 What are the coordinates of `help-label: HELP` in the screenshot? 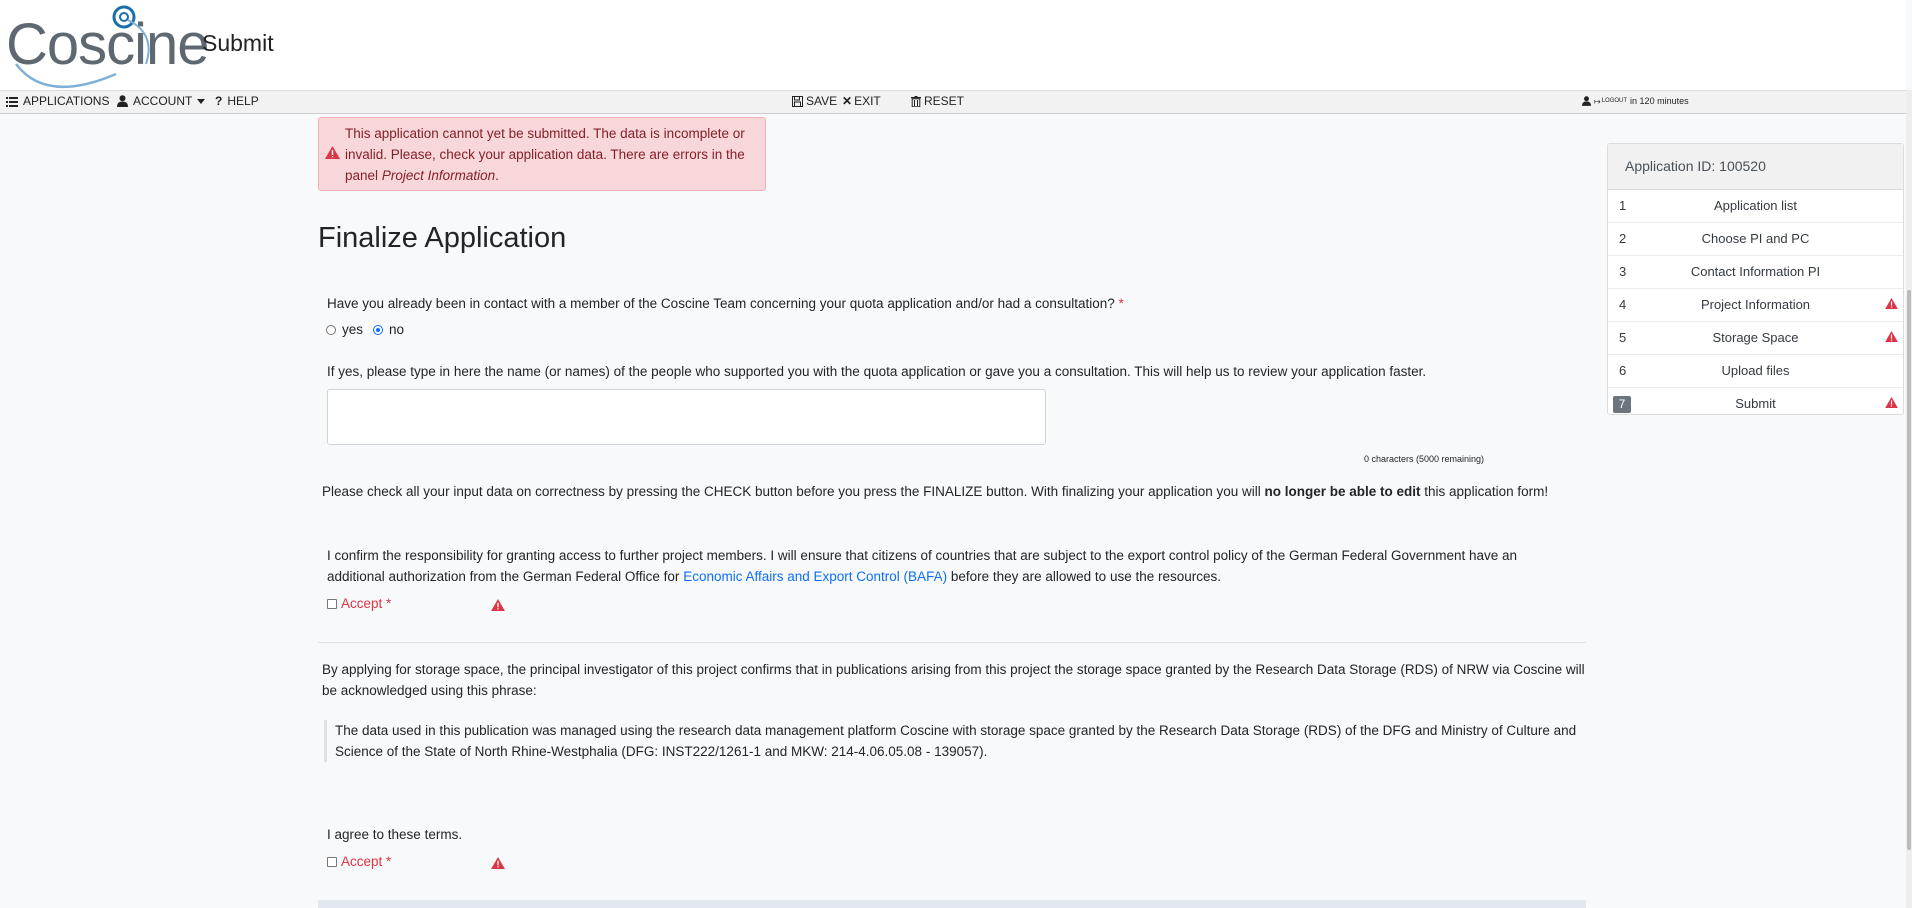 It's located at (243, 101).